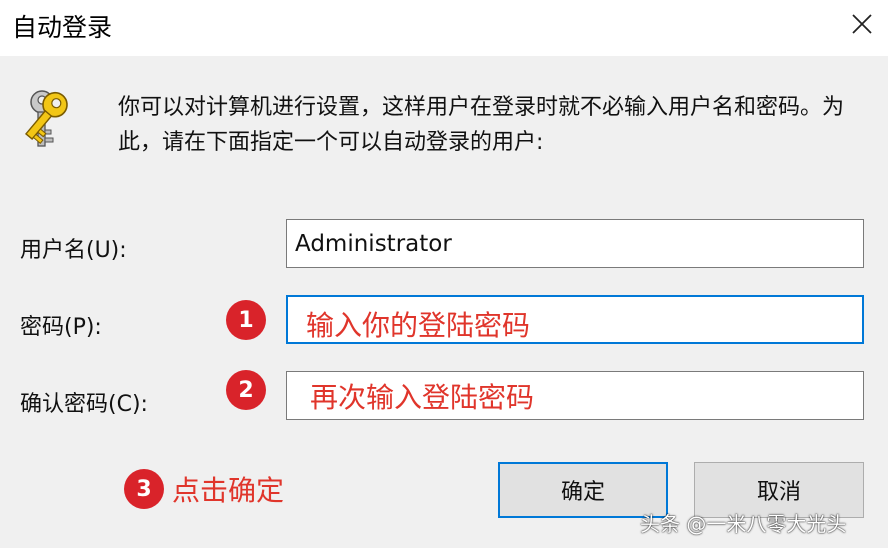 The height and width of the screenshot is (548, 888). Describe the element at coordinates (144, 489) in the screenshot. I see `step-3-badge: 3` at that location.